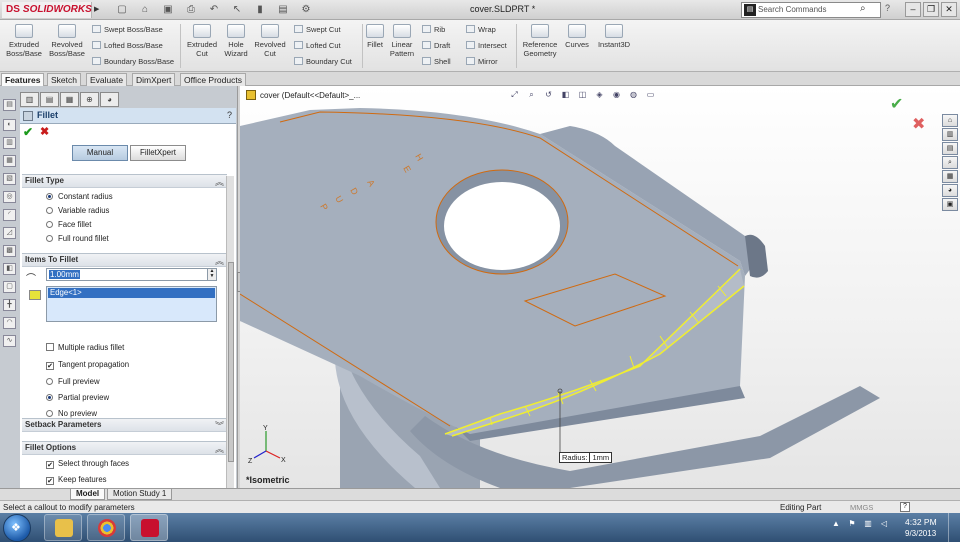 Image resolution: width=960 pixels, height=542 pixels. Describe the element at coordinates (158, 153) in the screenshot. I see `filletxpert-tab-button: FilletXpert` at that location.